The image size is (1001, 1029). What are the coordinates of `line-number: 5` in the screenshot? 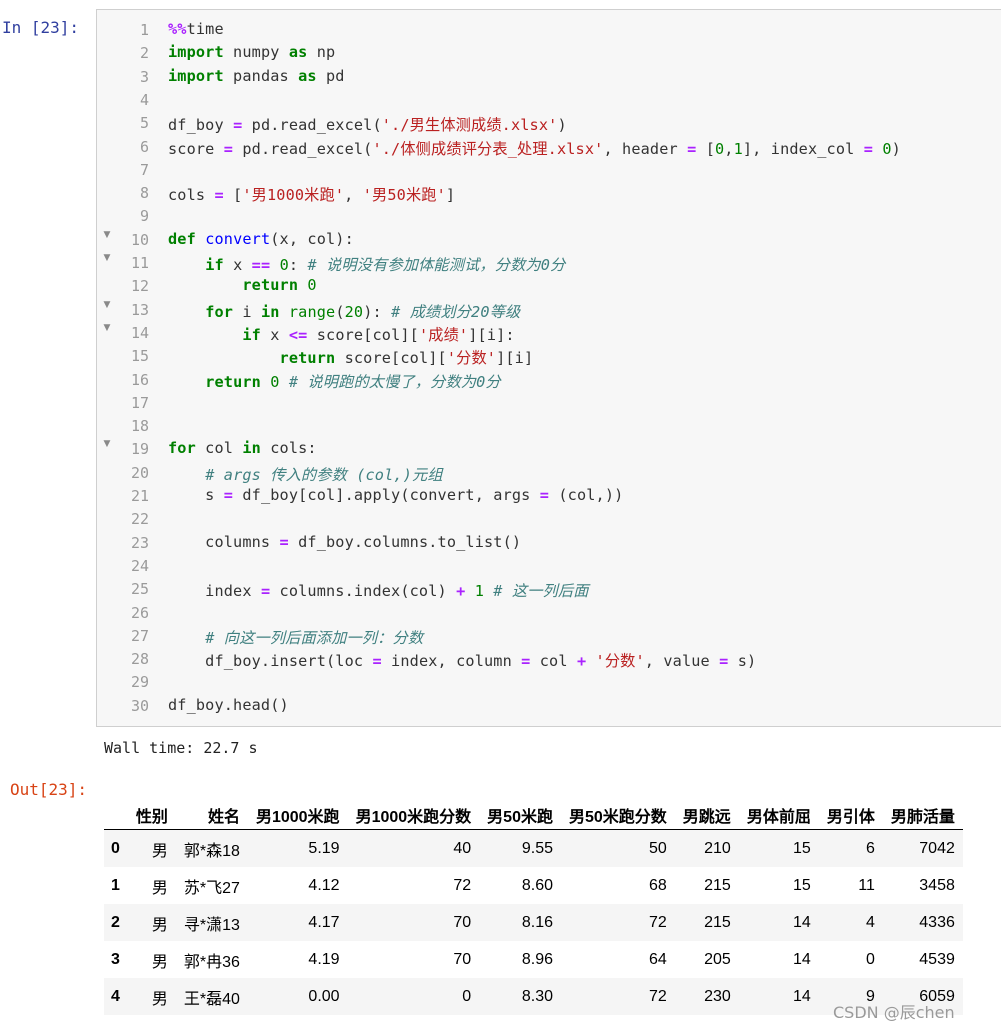 It's located at (144, 123).